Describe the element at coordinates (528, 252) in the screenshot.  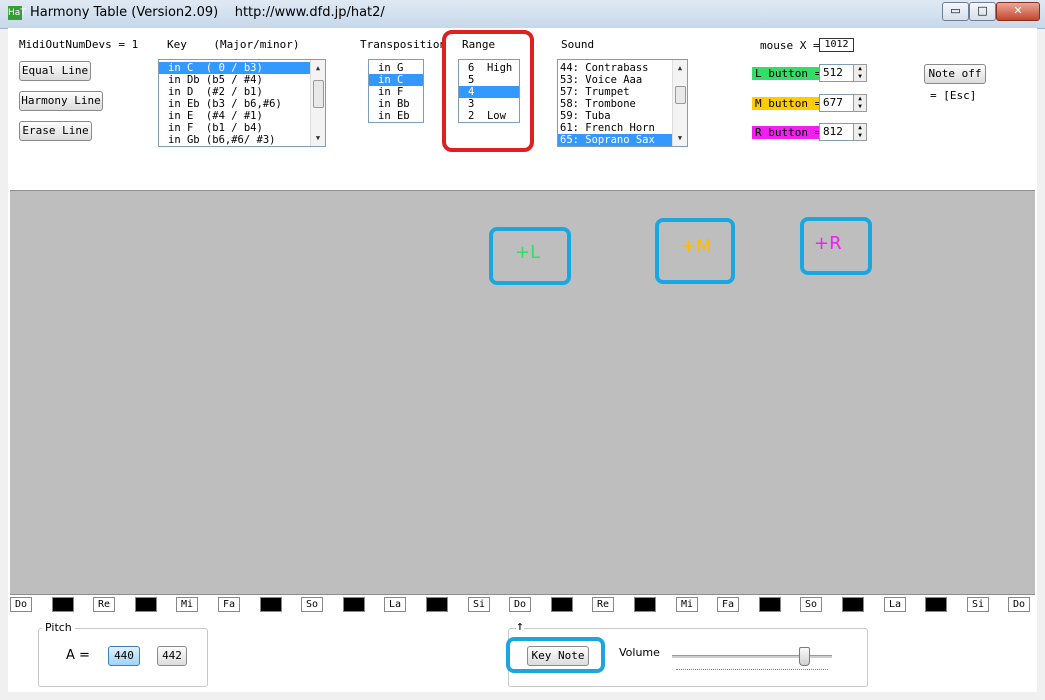
I see `plus-l-label: +L` at that location.